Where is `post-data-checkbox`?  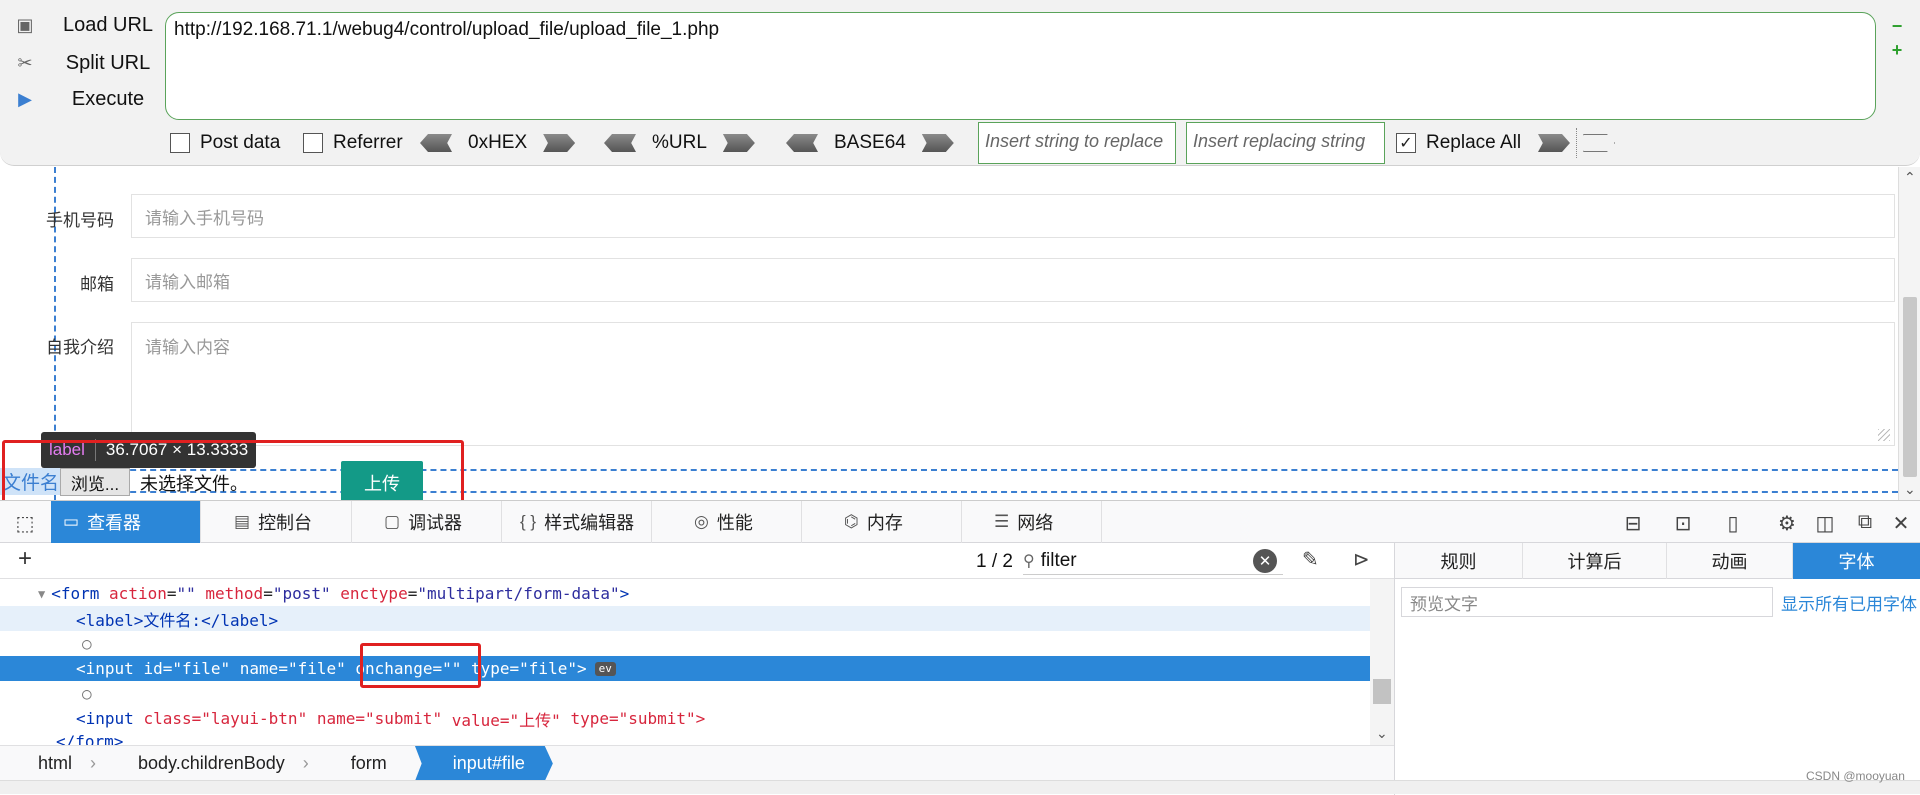 post-data-checkbox is located at coordinates (180, 143).